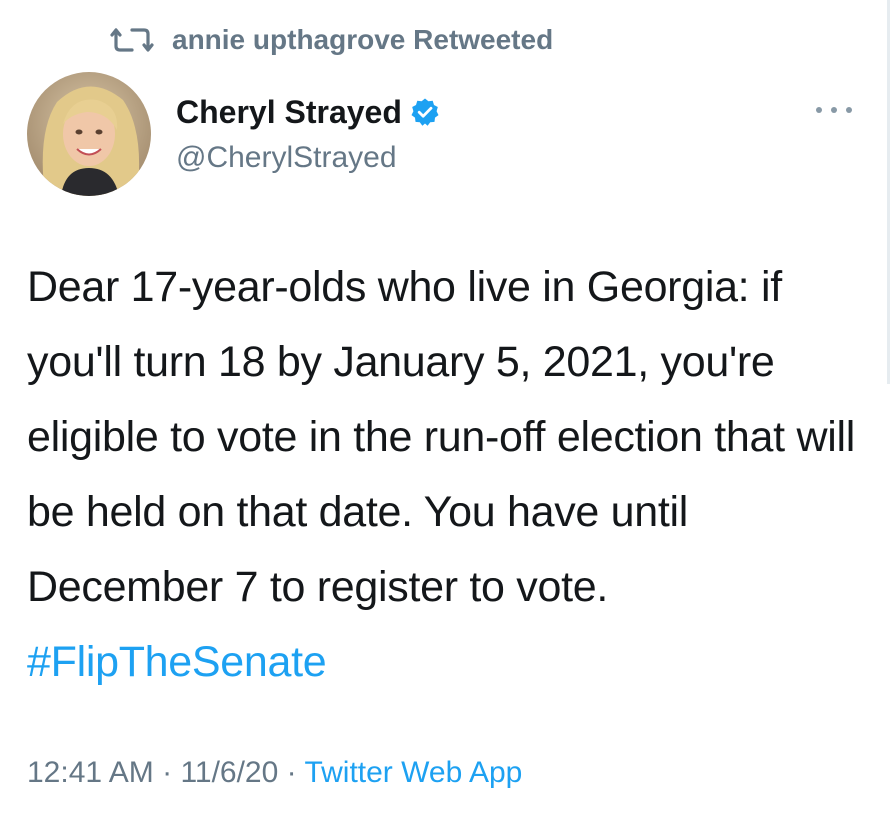  Describe the element at coordinates (177, 662) in the screenshot. I see `hashtag-link: #FlipTheSenate` at that location.